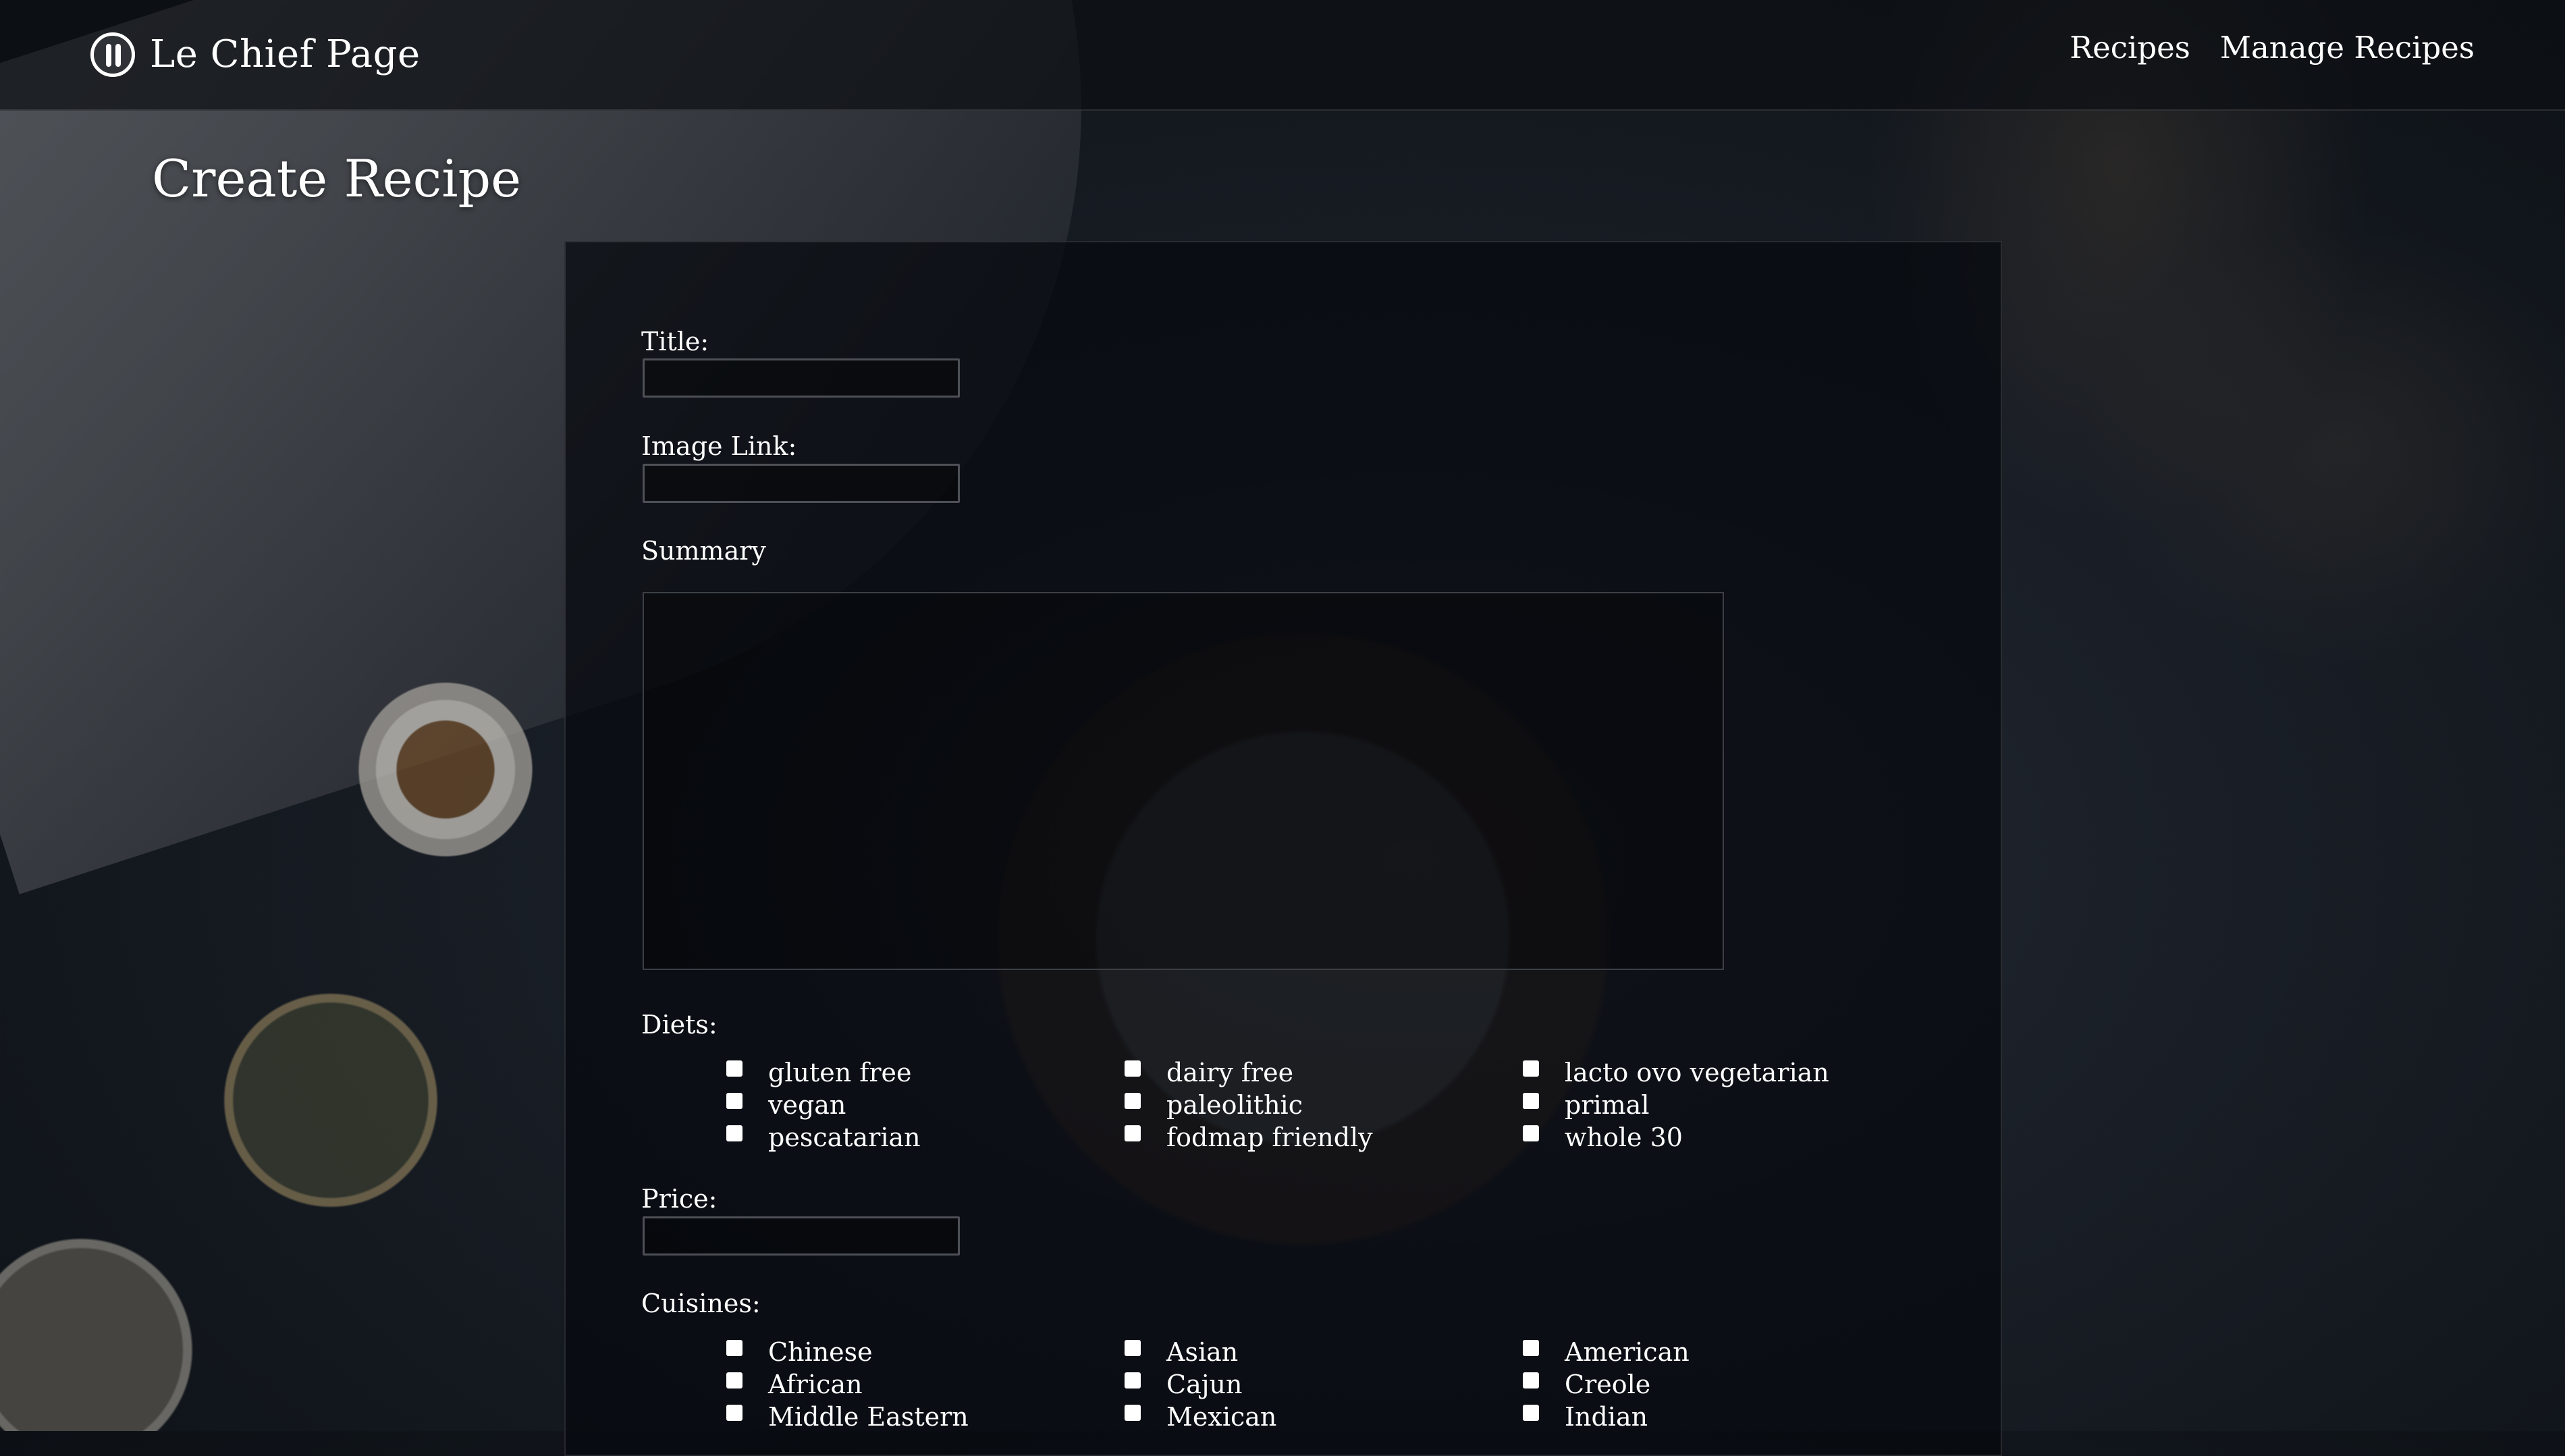  What do you see at coordinates (1624, 1137) in the screenshot?
I see `diet-option-label: whole 30` at bounding box center [1624, 1137].